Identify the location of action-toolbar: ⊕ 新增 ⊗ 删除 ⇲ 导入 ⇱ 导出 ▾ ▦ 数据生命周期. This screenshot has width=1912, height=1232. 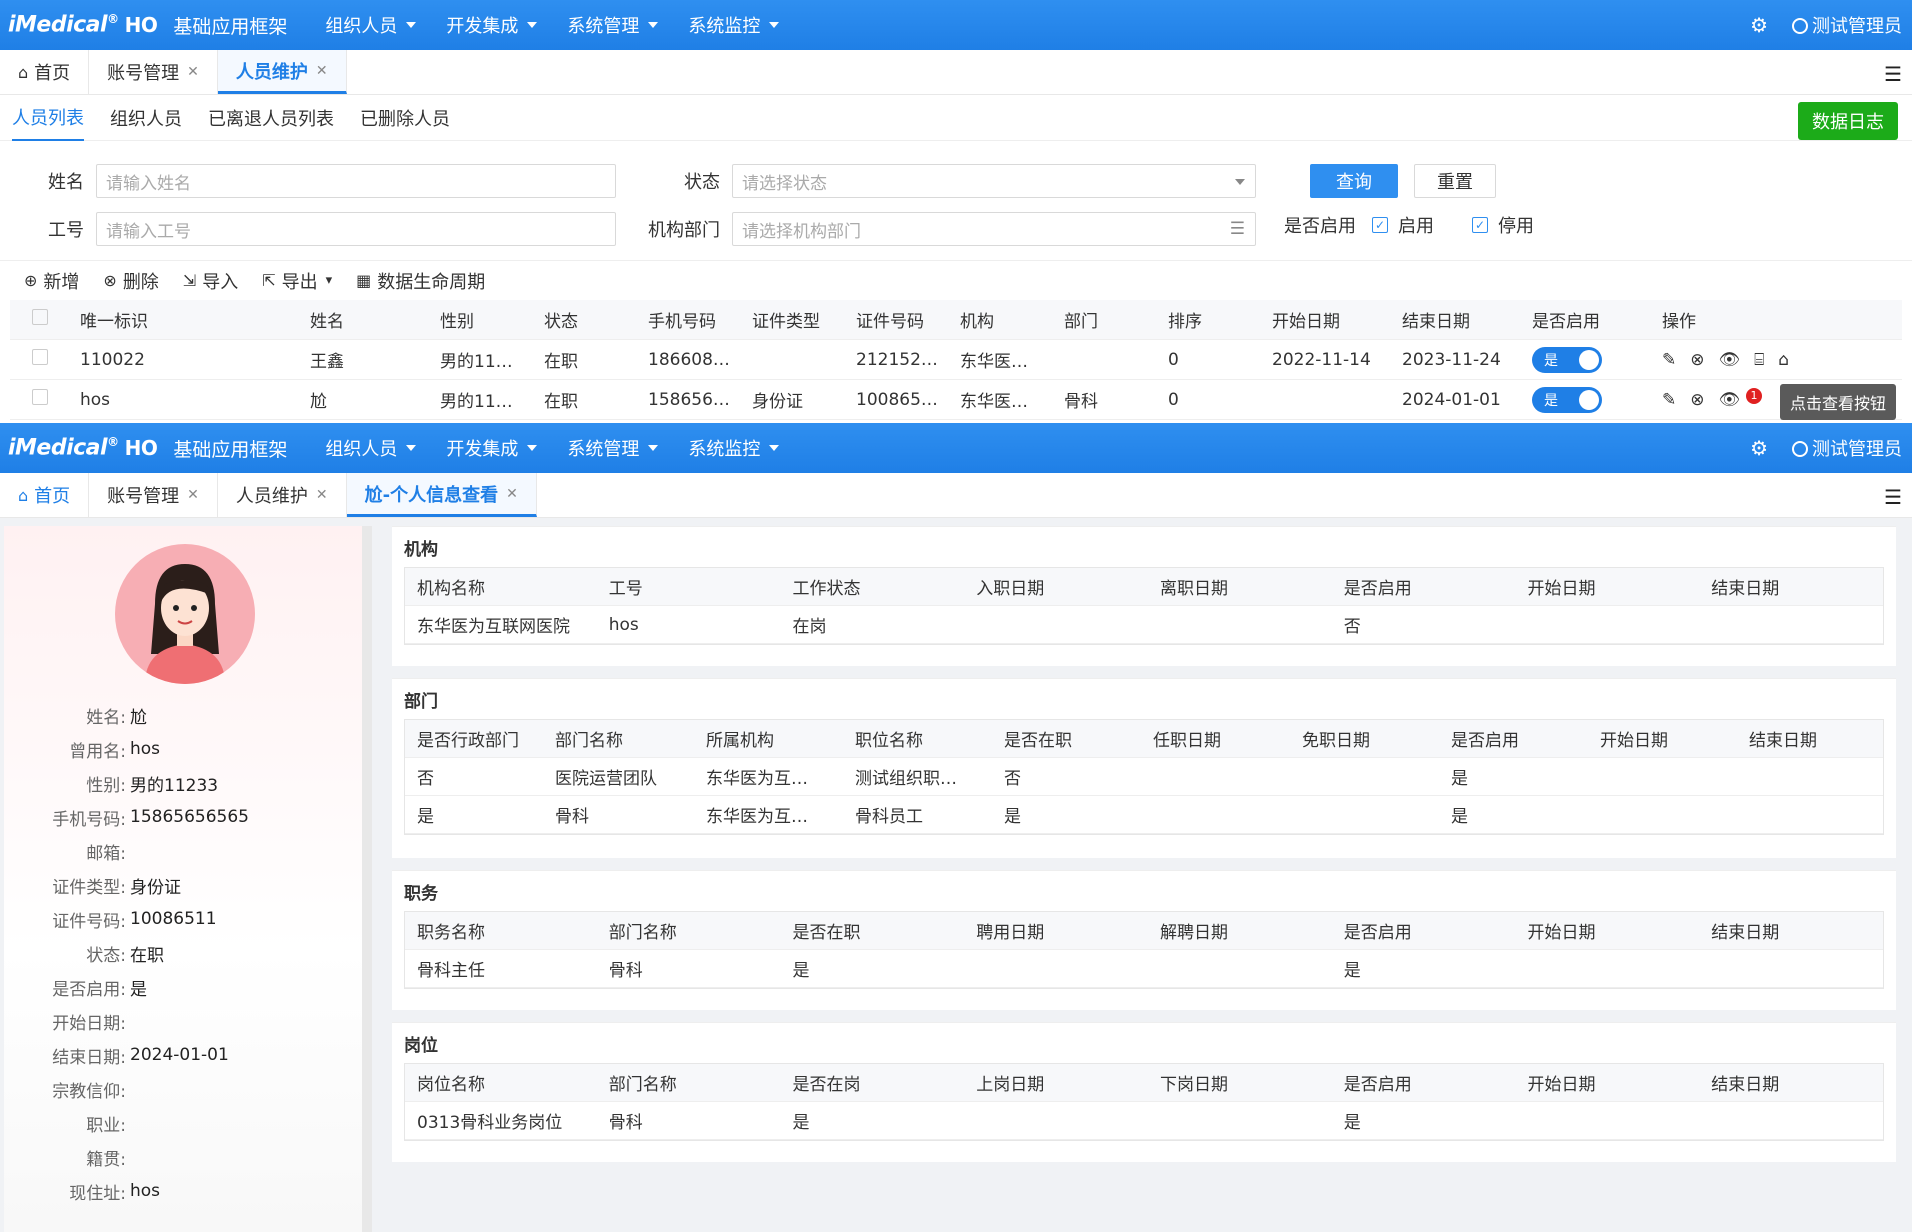
(956, 280).